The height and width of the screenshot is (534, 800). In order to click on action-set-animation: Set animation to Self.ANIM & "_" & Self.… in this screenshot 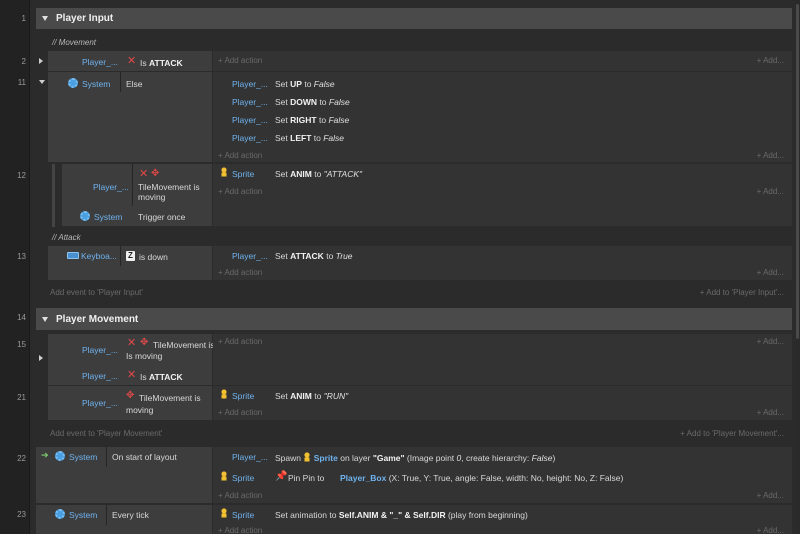, I will do `click(401, 515)`.